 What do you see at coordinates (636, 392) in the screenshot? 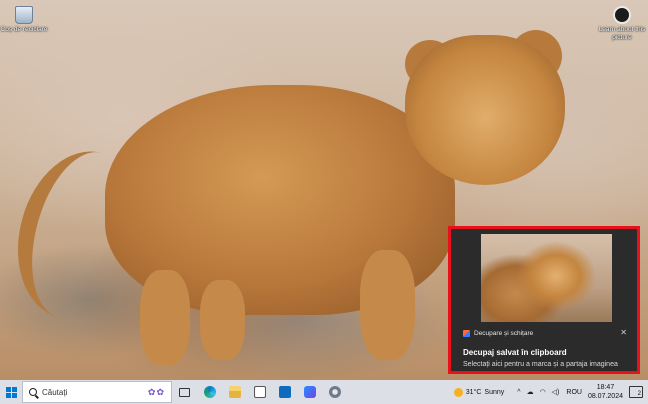
I see `notification-center-button: 2` at bounding box center [636, 392].